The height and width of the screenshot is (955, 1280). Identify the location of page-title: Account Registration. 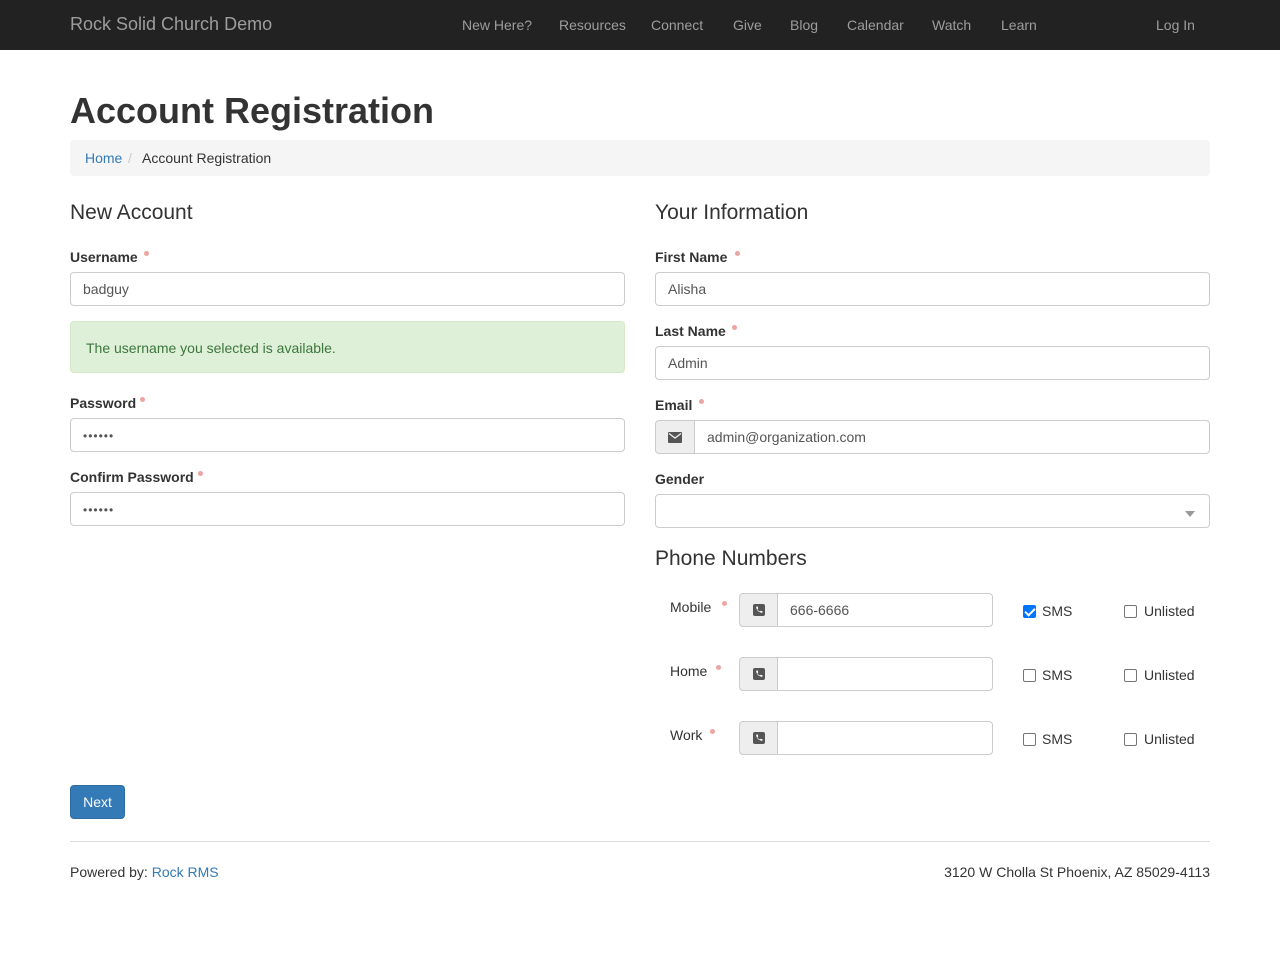
(252, 110).